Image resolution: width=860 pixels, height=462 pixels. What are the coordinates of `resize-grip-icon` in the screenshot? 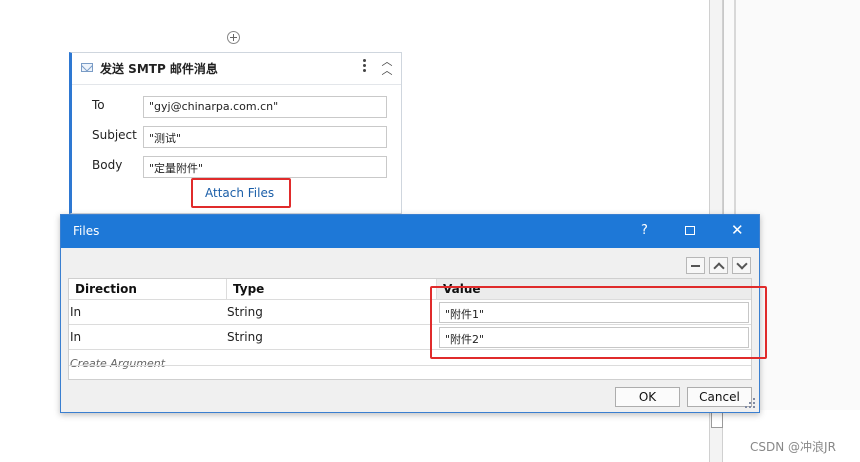 It's located at (750, 403).